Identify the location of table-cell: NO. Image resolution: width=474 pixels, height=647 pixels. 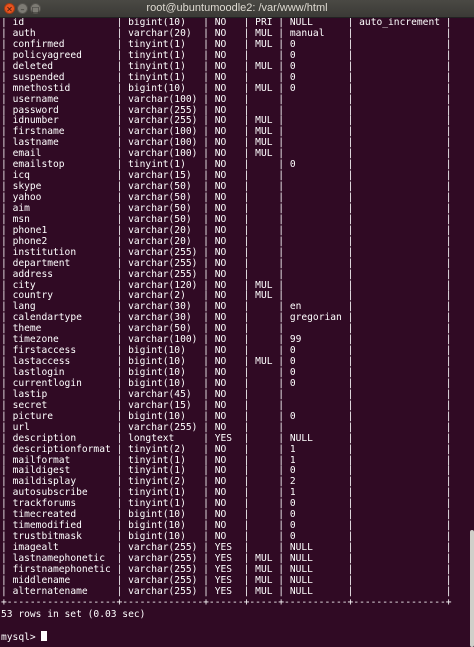
(226, 405).